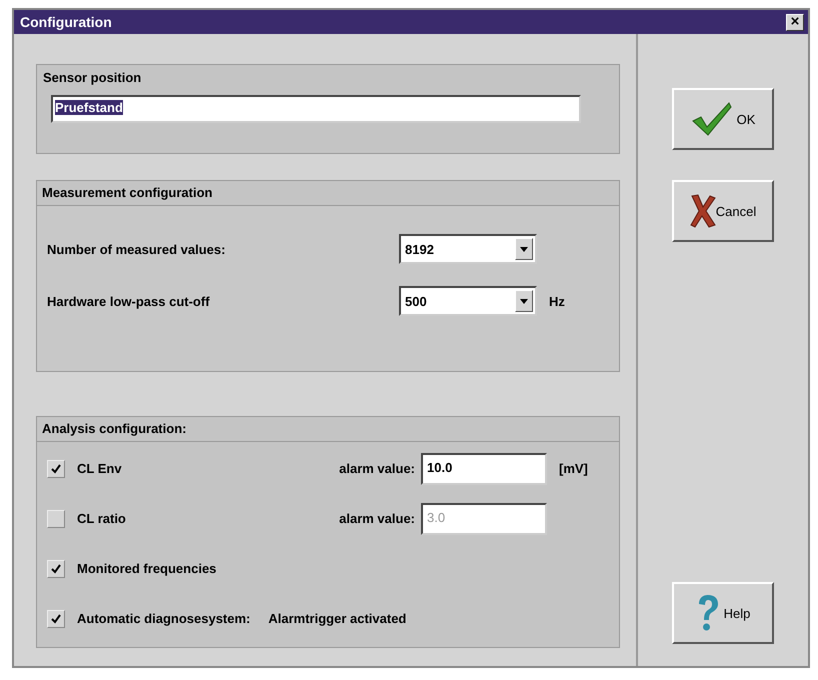 This screenshot has width=818, height=680. Describe the element at coordinates (92, 77) in the screenshot. I see `group-title: Sensor position` at that location.